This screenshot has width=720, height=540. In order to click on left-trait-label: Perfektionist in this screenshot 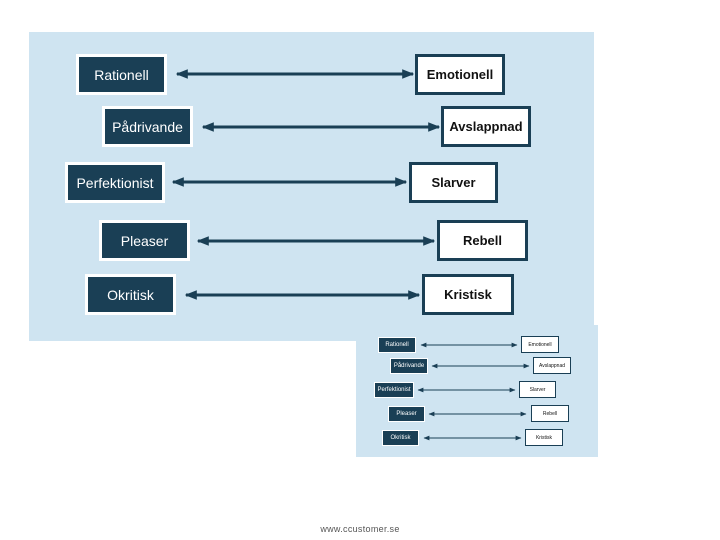, I will do `click(115, 182)`.